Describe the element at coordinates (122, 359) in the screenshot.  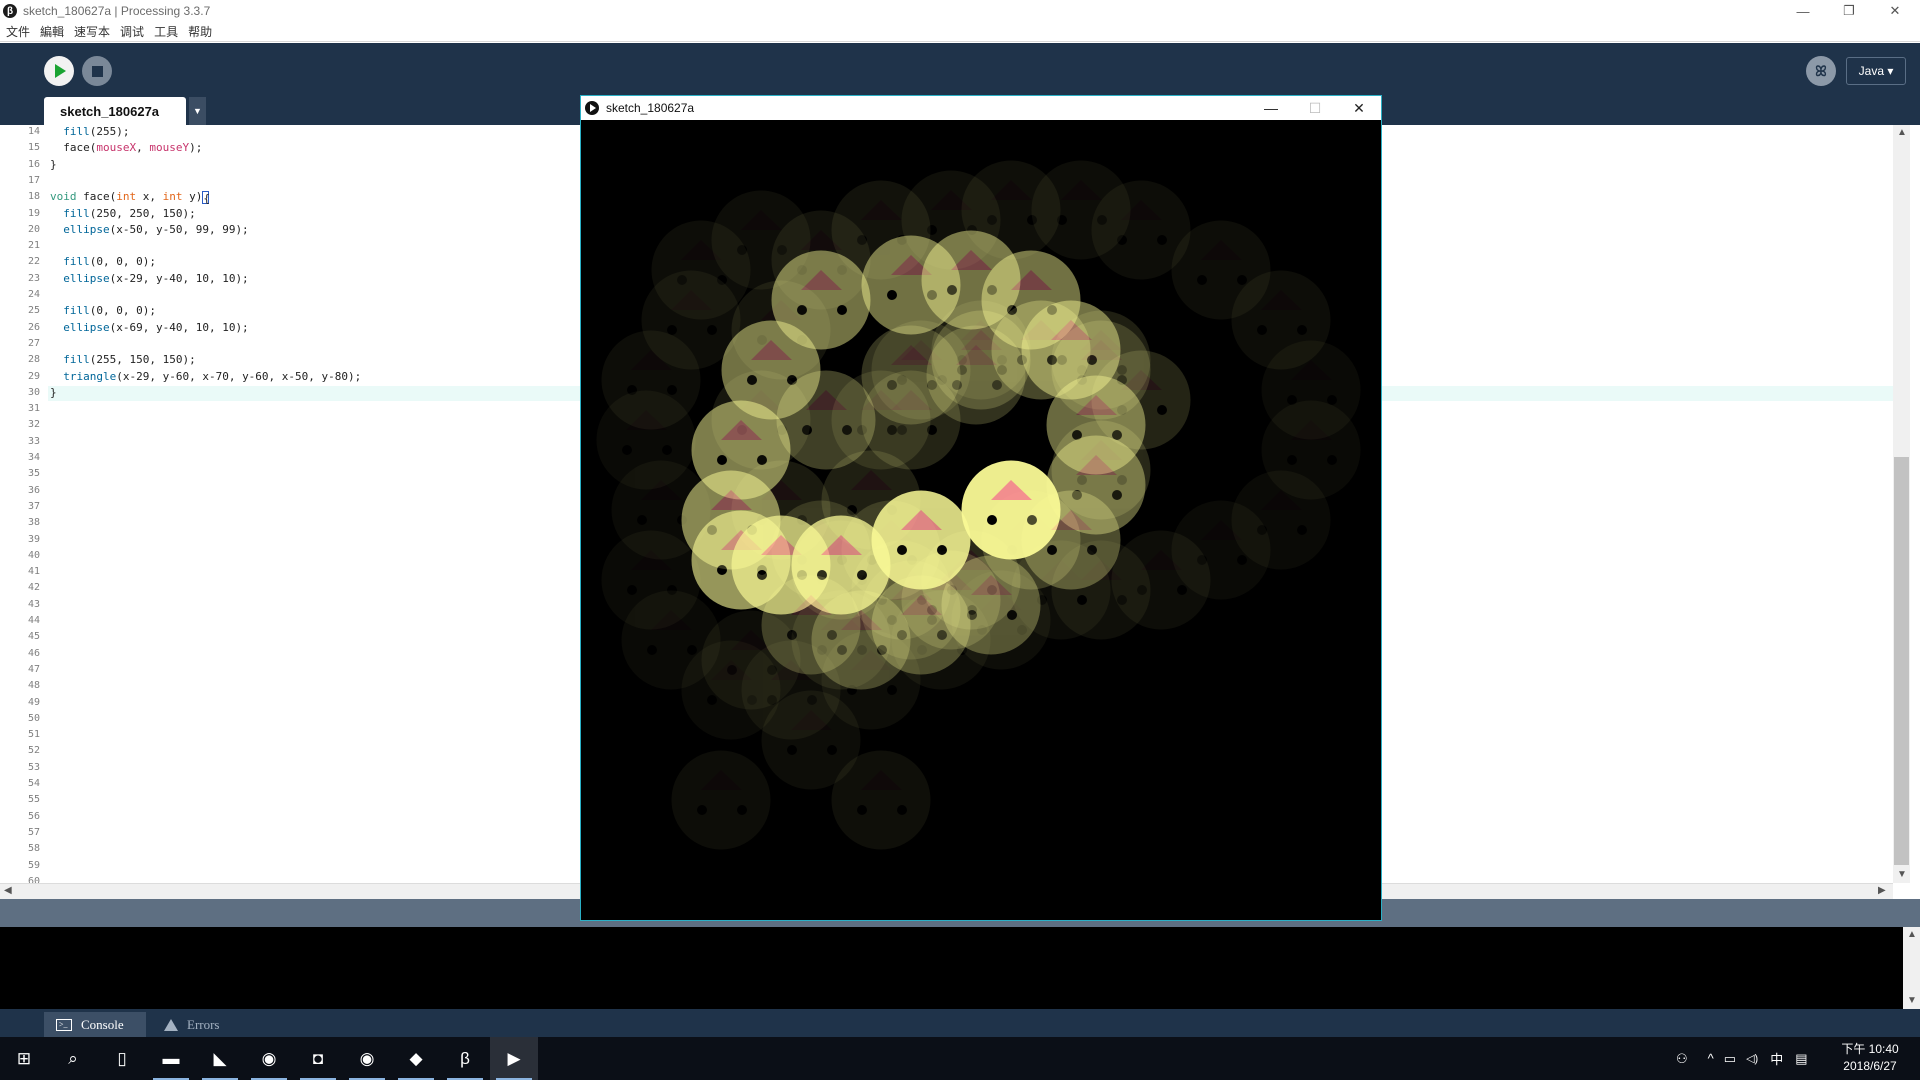
I see `code-line: fill(255, 150, 150);` at that location.